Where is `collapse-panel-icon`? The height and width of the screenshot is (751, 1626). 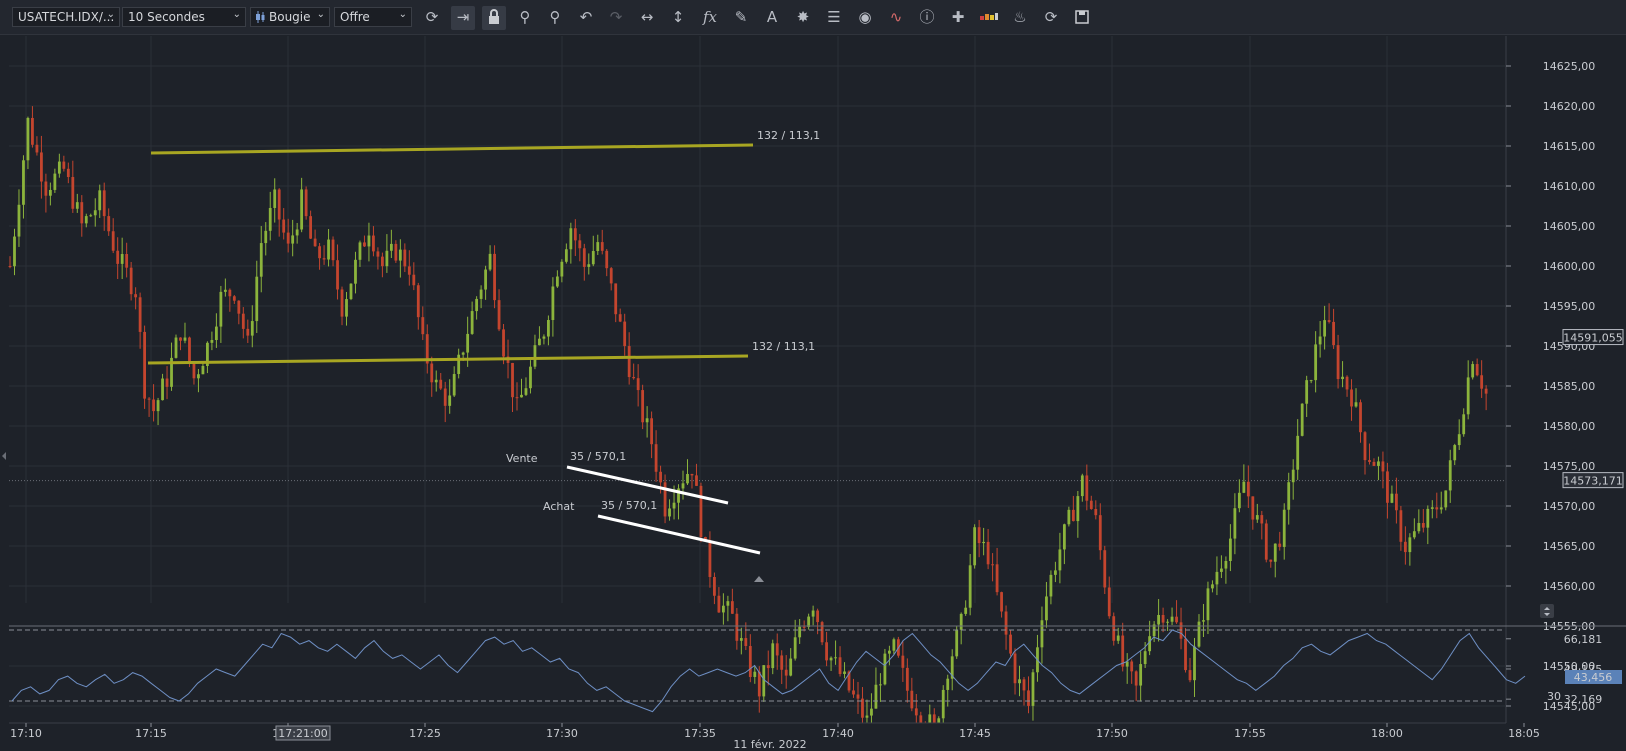 collapse-panel-icon is located at coordinates (4, 456).